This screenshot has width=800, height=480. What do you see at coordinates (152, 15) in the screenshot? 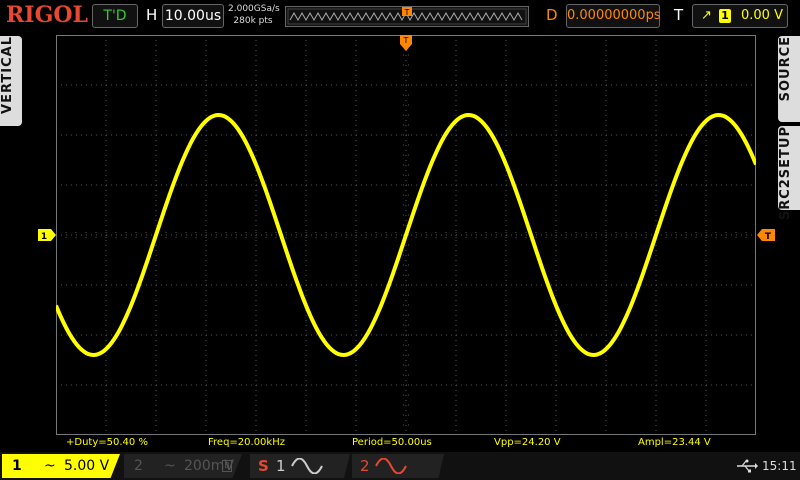
I see `horizontal-label: H` at bounding box center [152, 15].